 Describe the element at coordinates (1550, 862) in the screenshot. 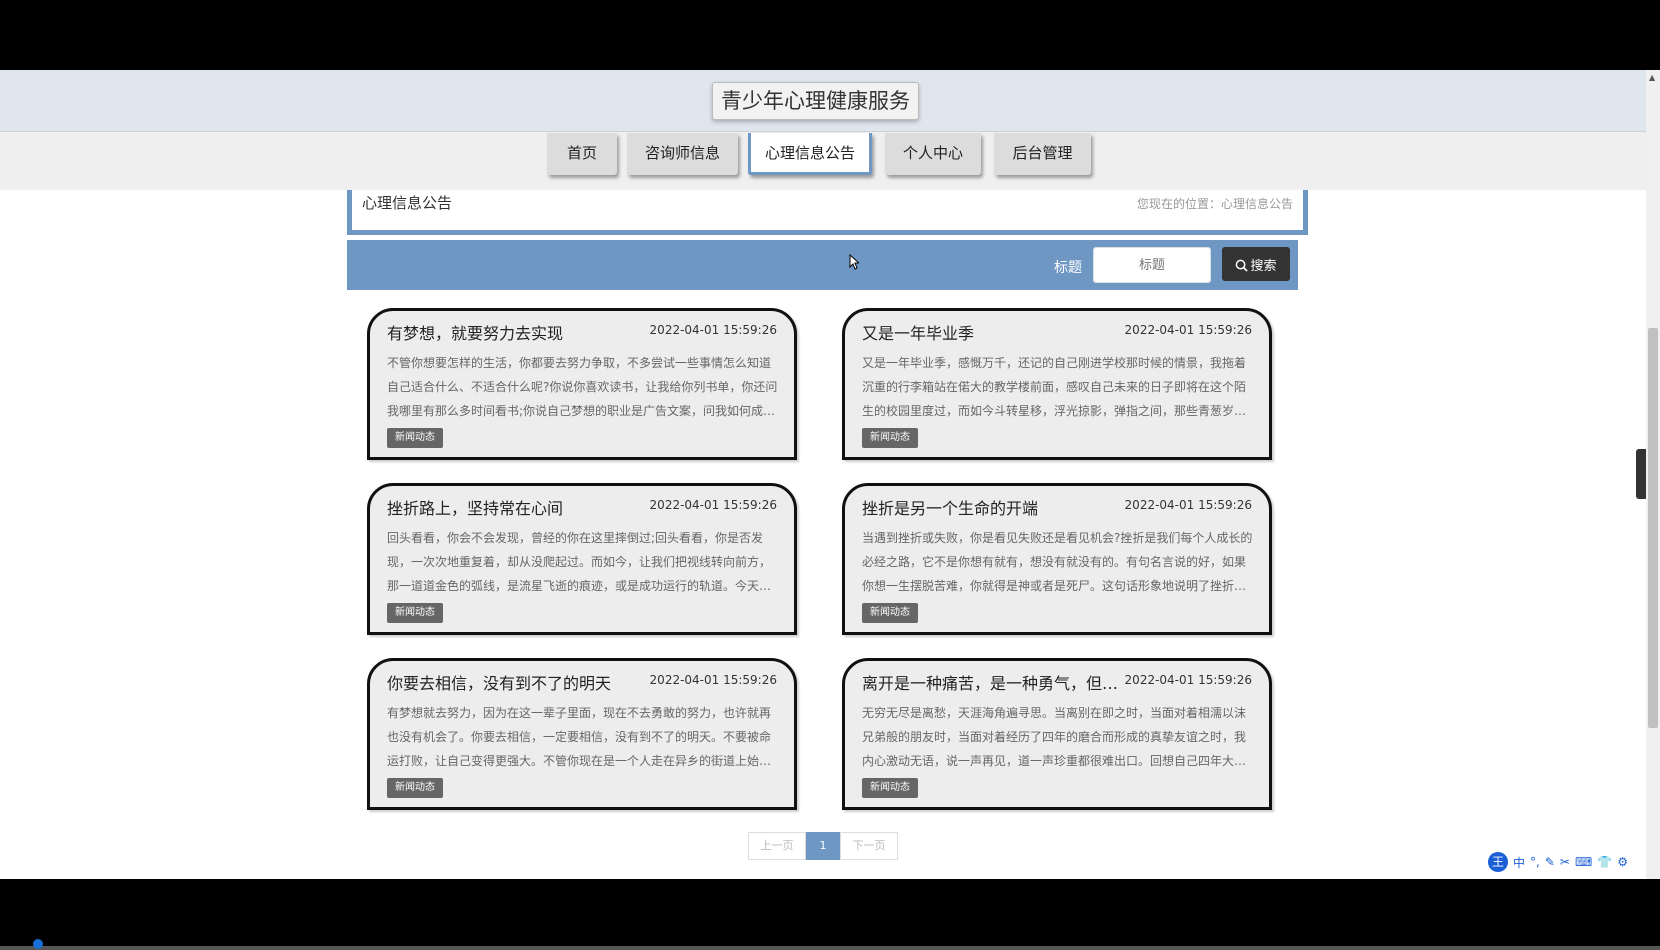

I see `ime-handwrite-icon: ✎` at that location.